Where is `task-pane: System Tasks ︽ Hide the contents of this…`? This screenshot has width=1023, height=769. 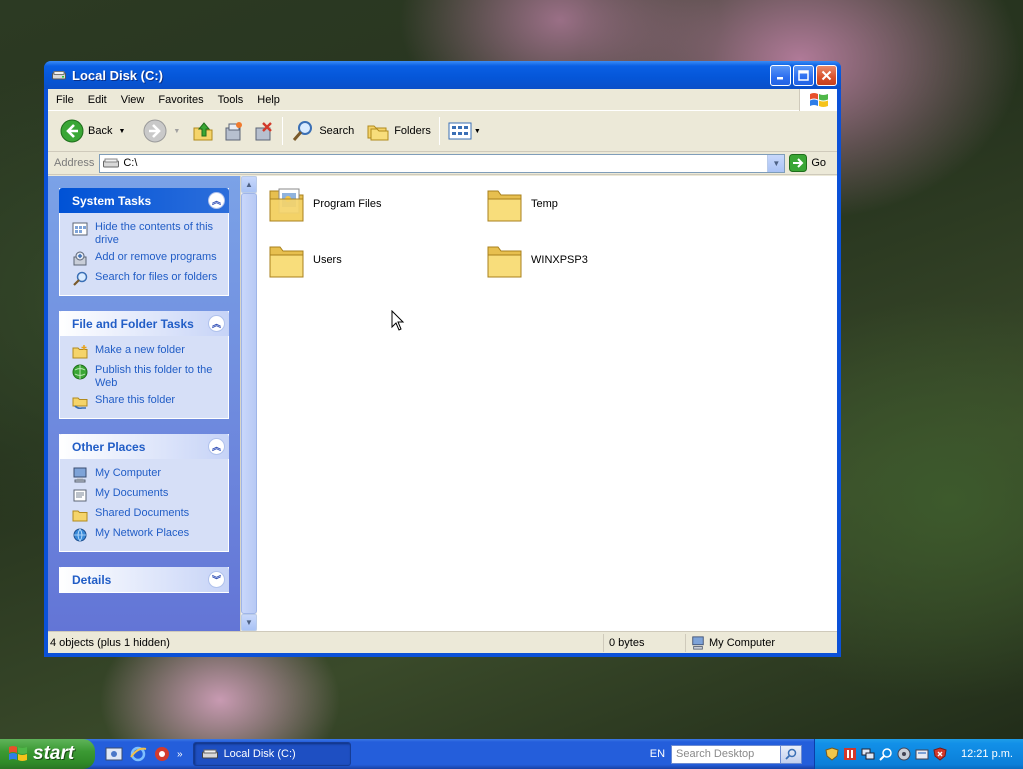 task-pane: System Tasks ︽ Hide the contents of this… is located at coordinates (144, 403).